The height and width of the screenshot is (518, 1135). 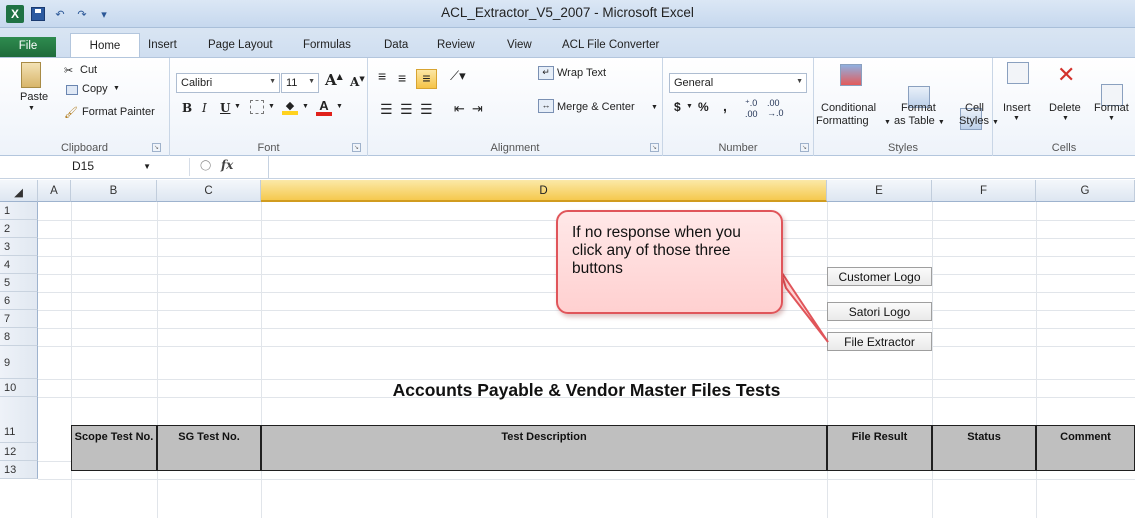 I want to click on align-top-icon: ≡, so click(x=382, y=76).